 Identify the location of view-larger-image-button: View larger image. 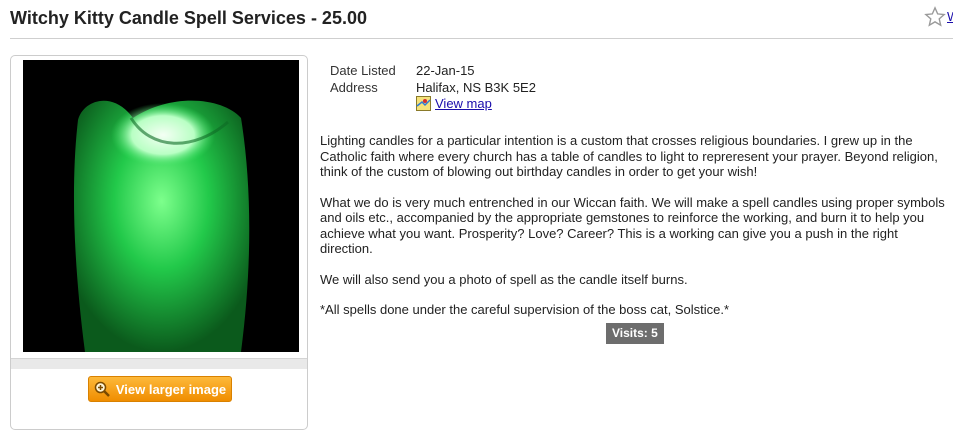
(160, 389).